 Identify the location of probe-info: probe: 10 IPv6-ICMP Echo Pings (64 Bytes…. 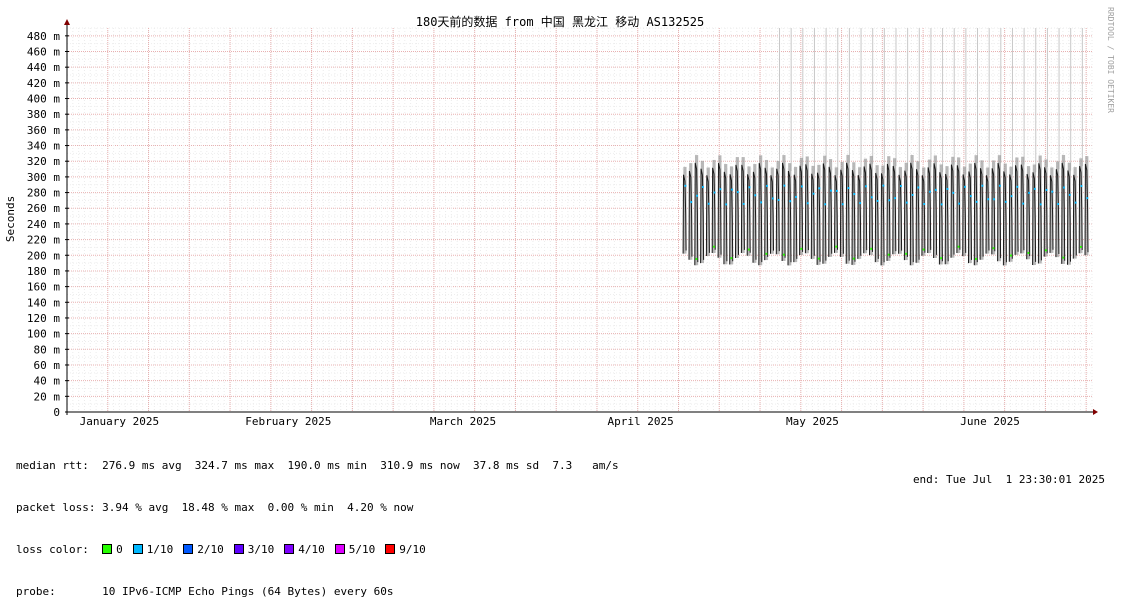
(205, 591).